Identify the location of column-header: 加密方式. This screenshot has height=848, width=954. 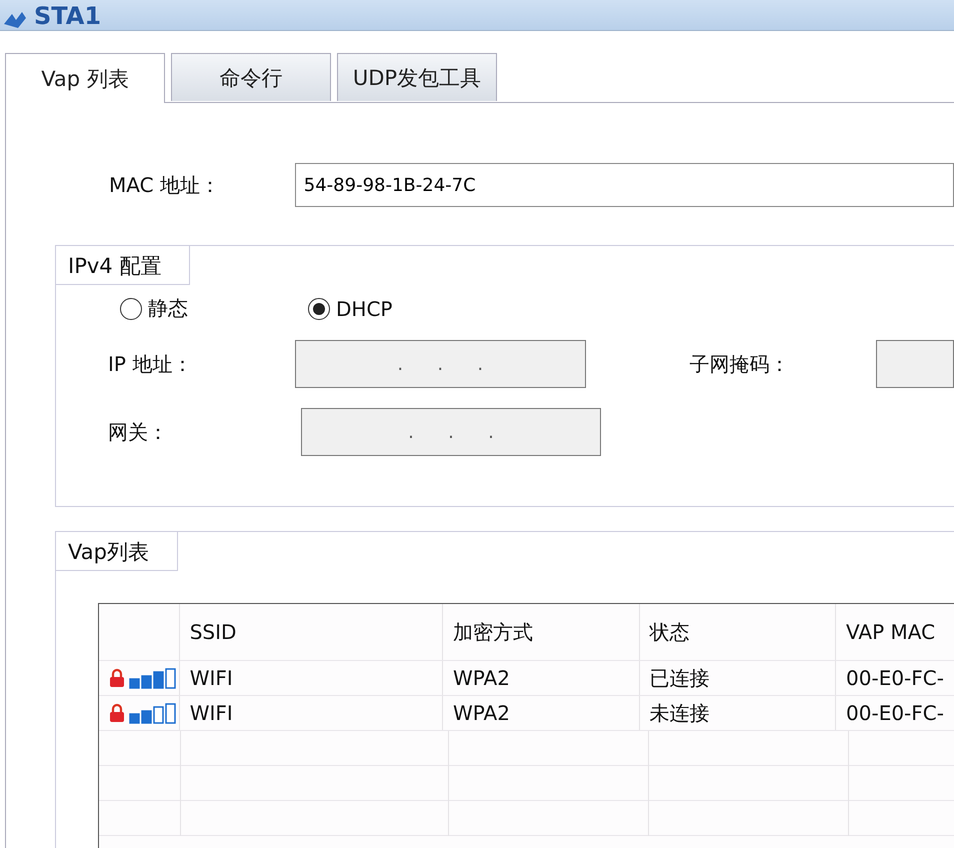
(541, 632).